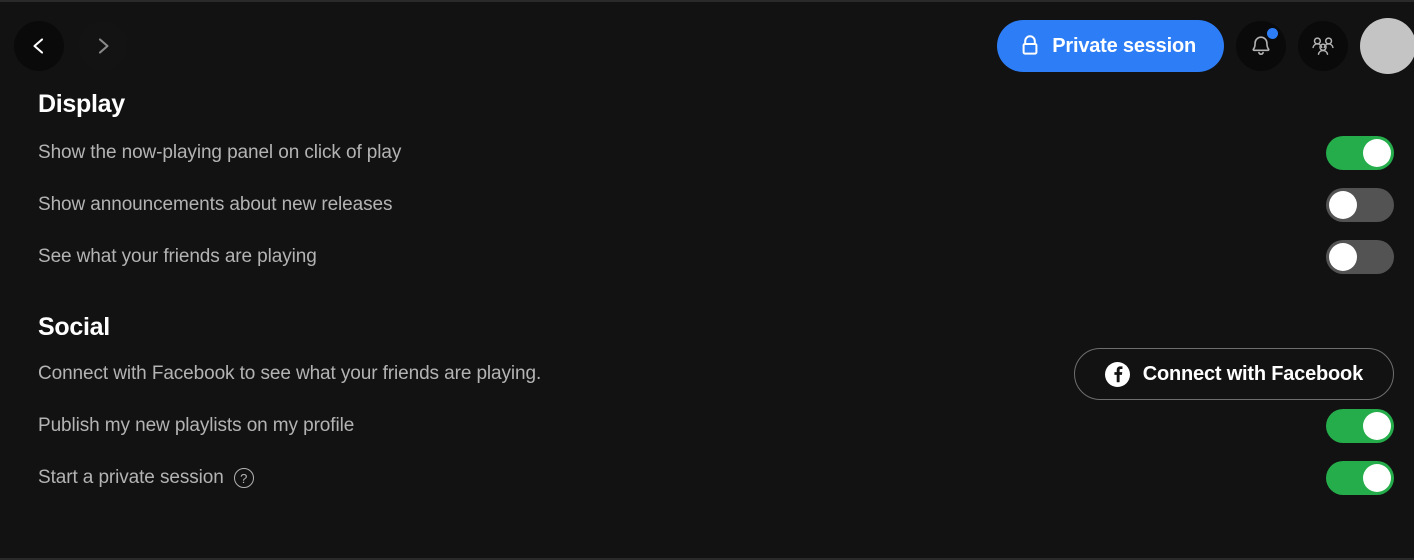 The image size is (1414, 560). I want to click on toggle-publish-playlists, so click(1360, 426).